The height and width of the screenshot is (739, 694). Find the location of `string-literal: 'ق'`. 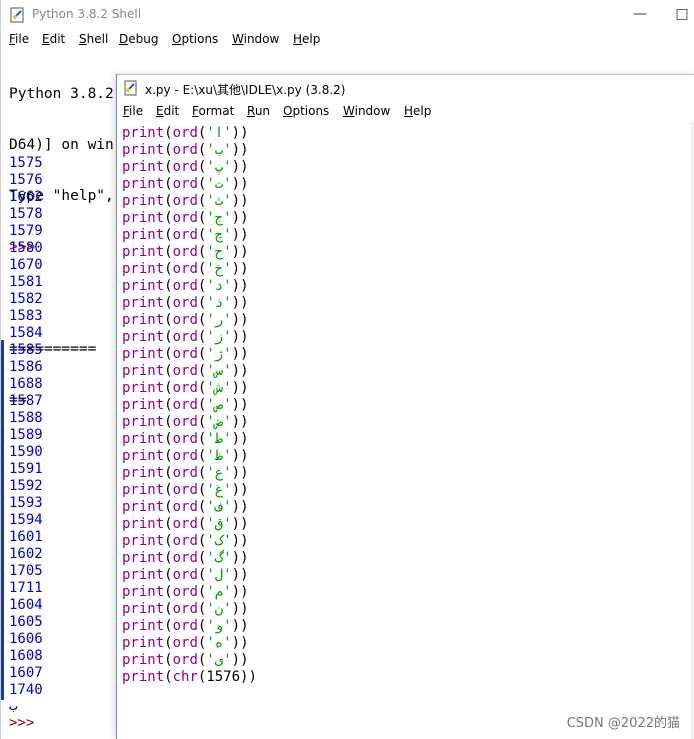

string-literal: 'ق' is located at coordinates (219, 524).